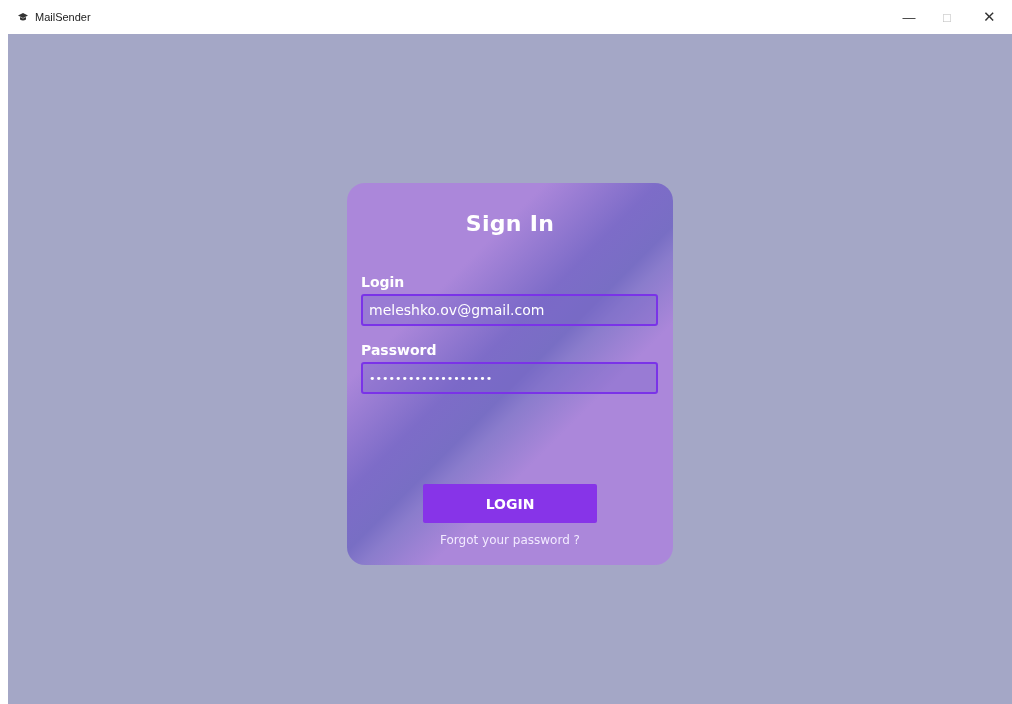 Image resolution: width=1012 pixels, height=704 pixels. Describe the element at coordinates (399, 350) in the screenshot. I see `field-label: Password` at that location.